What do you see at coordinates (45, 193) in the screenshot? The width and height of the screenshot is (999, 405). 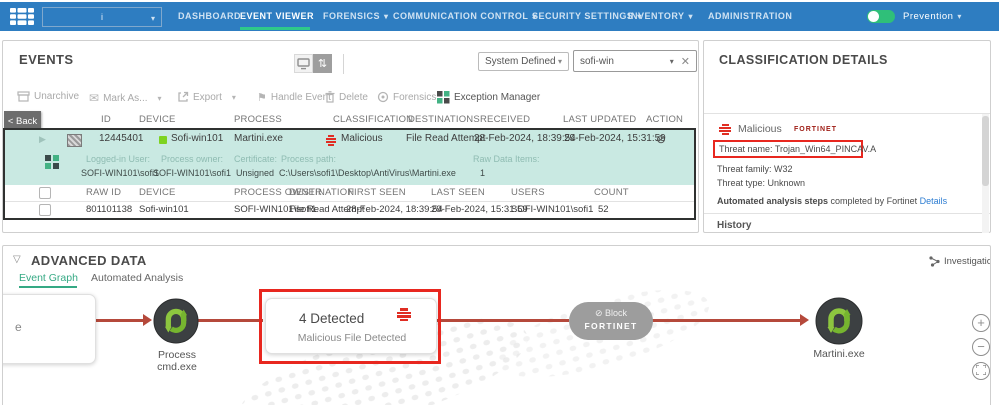 I see `select-all-checkbox` at bounding box center [45, 193].